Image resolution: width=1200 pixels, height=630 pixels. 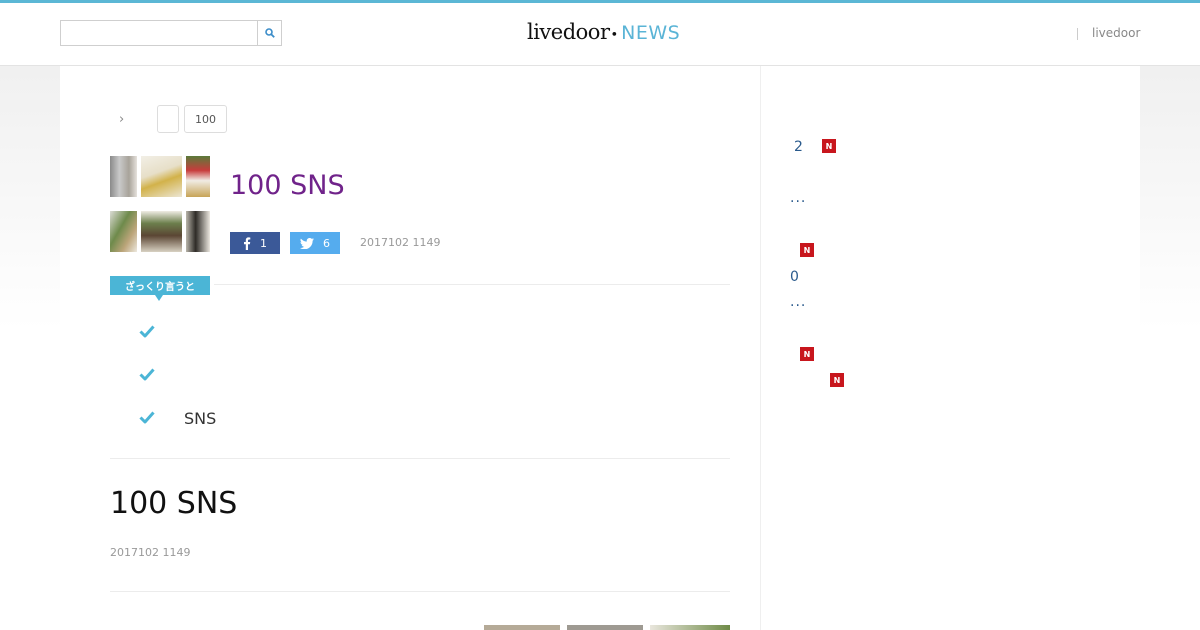 I want to click on summary-point: SNS, so click(x=200, y=418).